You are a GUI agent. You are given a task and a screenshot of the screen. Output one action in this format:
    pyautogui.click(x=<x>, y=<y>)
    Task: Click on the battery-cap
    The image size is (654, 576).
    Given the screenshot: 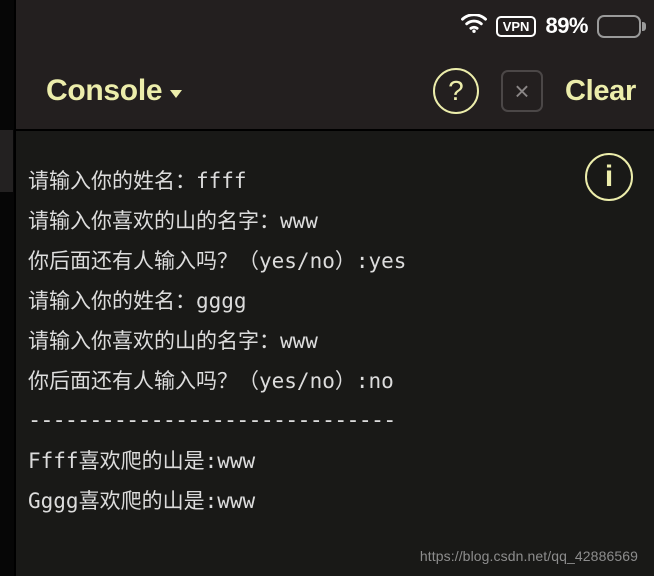 What is the action you would take?
    pyautogui.click(x=644, y=26)
    